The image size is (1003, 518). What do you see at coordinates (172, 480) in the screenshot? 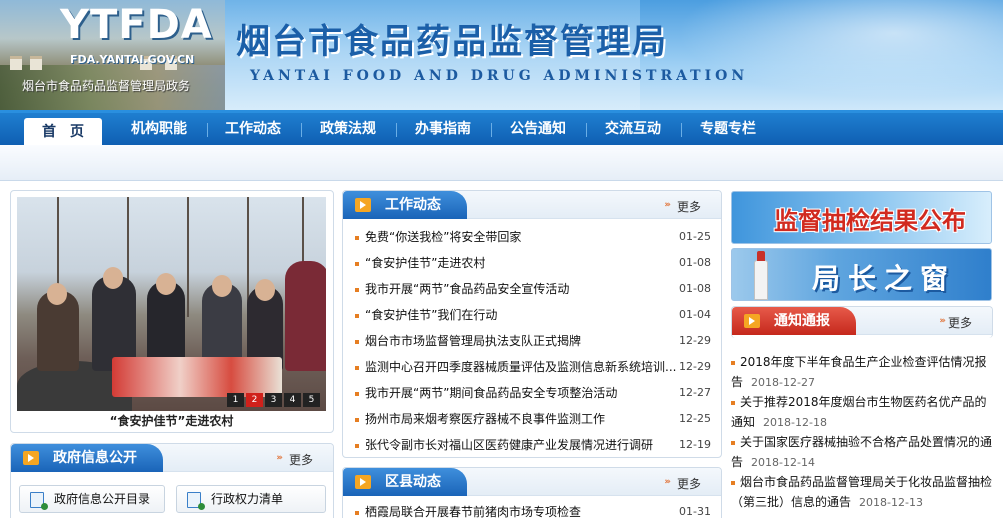
I see `gov-info-panel: 政府信息公开 ››› 更多 政府信息公开目录 行政权力清单` at bounding box center [172, 480].